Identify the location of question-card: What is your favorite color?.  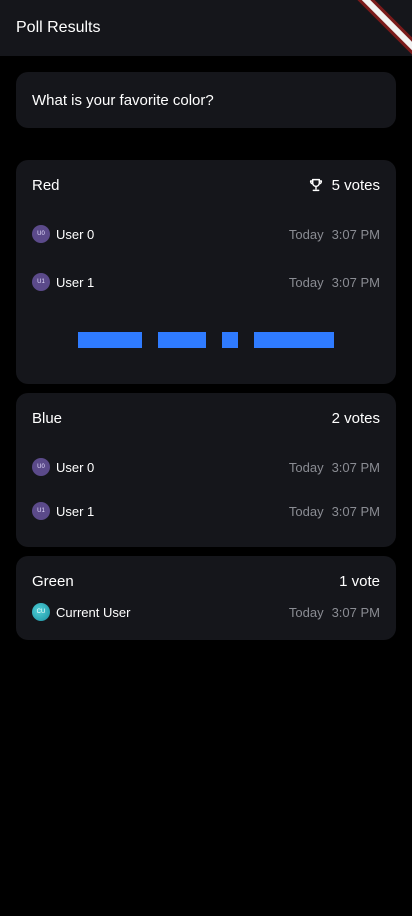
(206, 100).